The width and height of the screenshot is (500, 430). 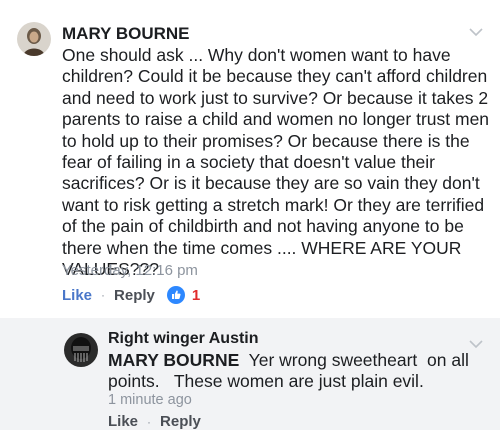 I want to click on reply-text-line: points. These women are just plain evil., so click(x=266, y=381).